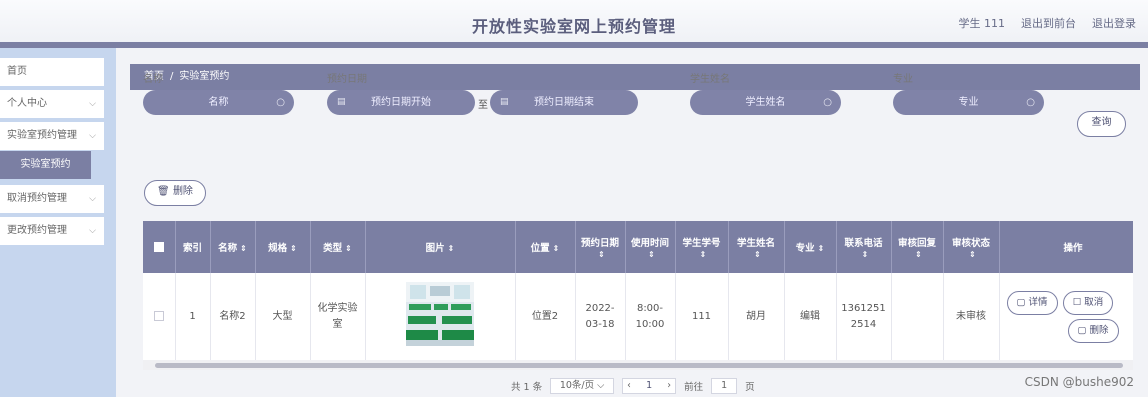 This screenshot has height=397, width=1148. Describe the element at coordinates (159, 247) in the screenshot. I see `select-all-checkbox` at that location.